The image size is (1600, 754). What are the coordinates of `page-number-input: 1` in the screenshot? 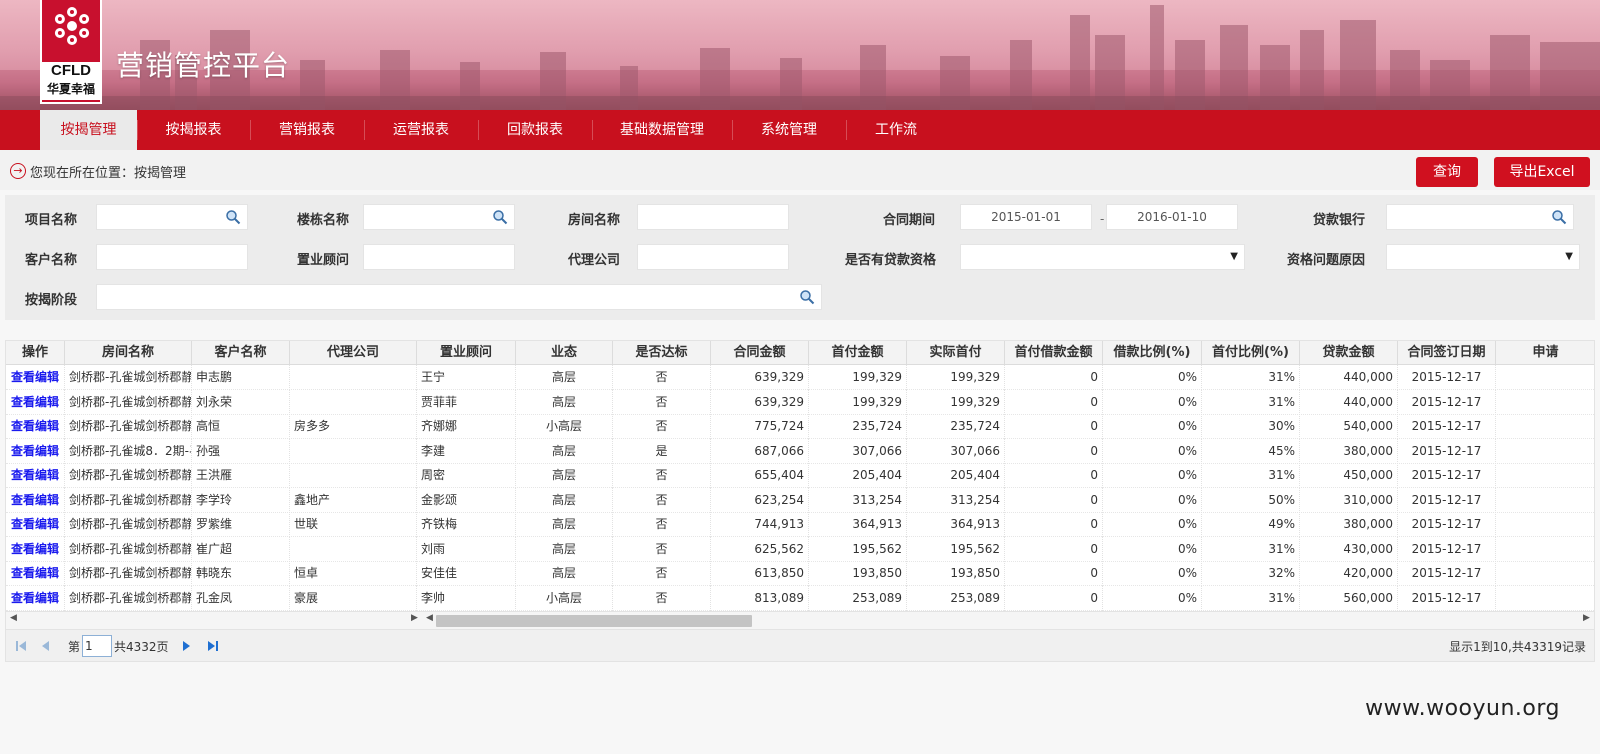 It's located at (97, 646).